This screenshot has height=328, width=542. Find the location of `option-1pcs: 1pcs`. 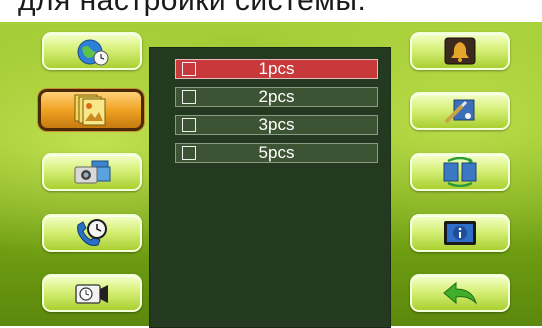

option-1pcs: 1pcs is located at coordinates (276, 69).